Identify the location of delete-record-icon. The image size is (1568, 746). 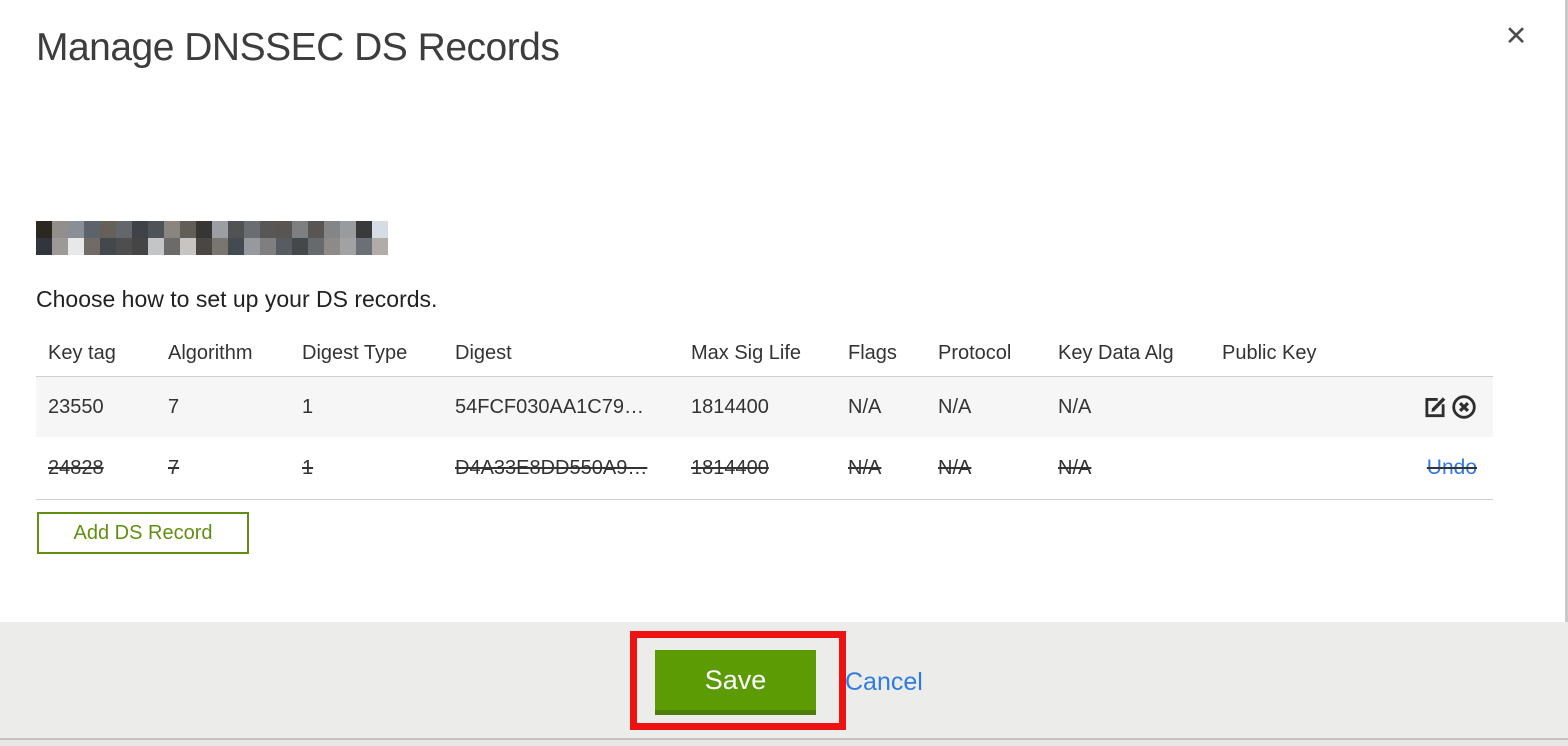
(1464, 407).